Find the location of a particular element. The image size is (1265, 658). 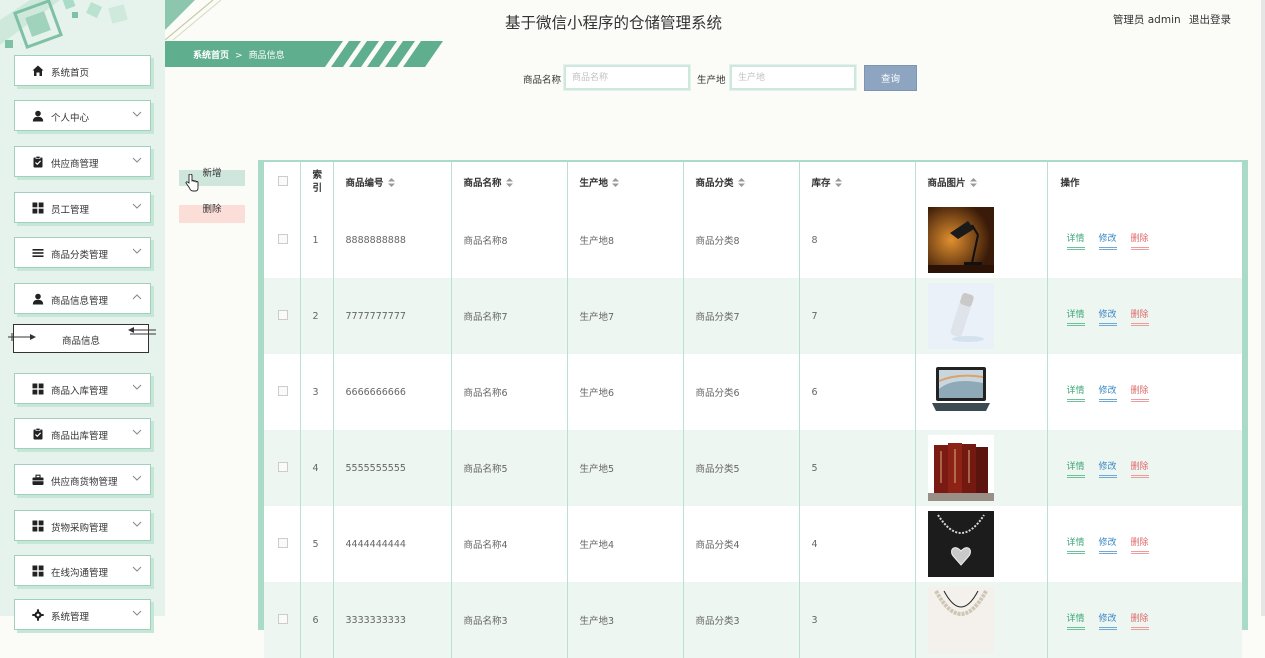

hand-cursor-icon is located at coordinates (192, 183).